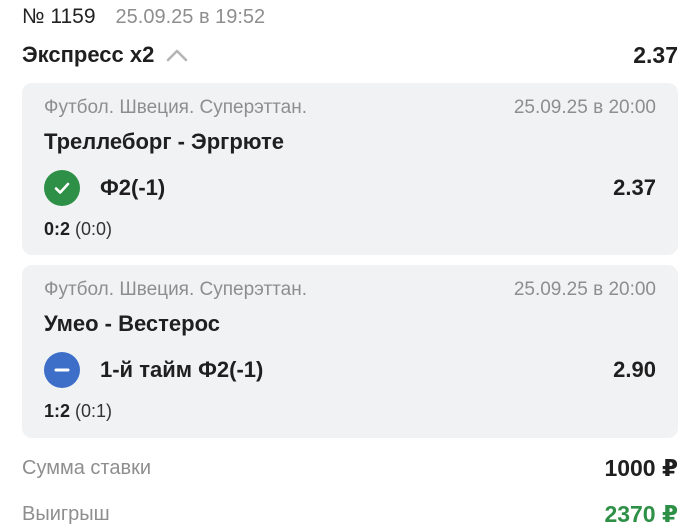 The image size is (700, 532). Describe the element at coordinates (655, 54) in the screenshot. I see `express-coefficient: 2.37` at that location.